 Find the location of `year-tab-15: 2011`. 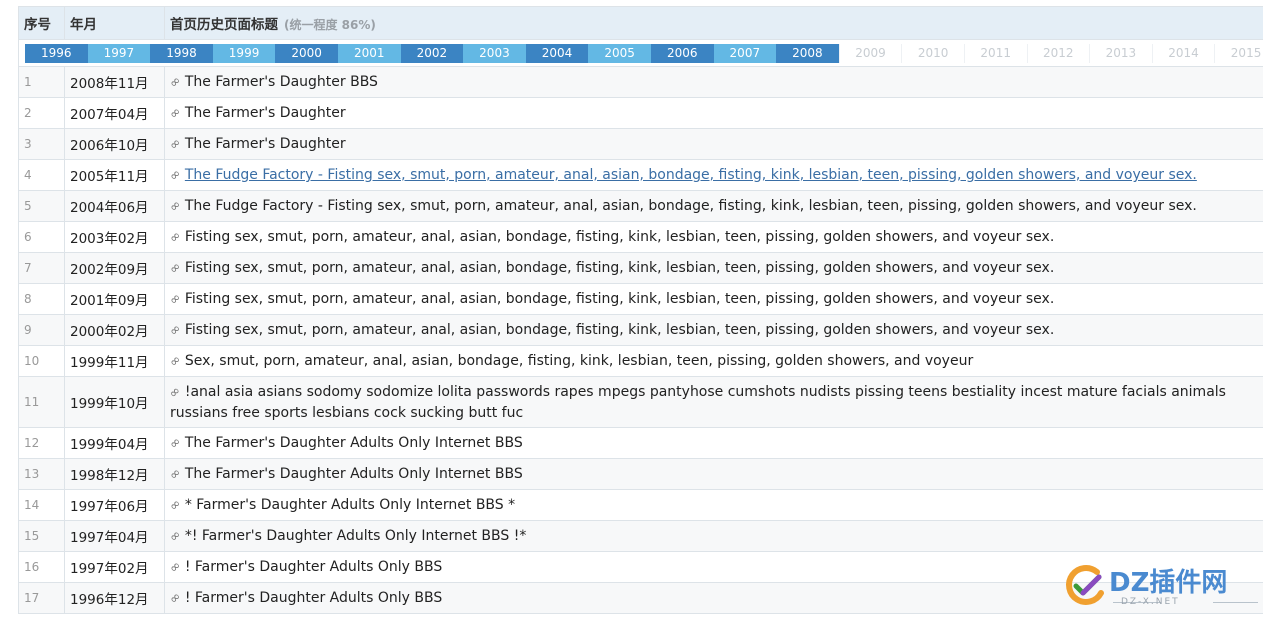

year-tab-15: 2011 is located at coordinates (995, 53).